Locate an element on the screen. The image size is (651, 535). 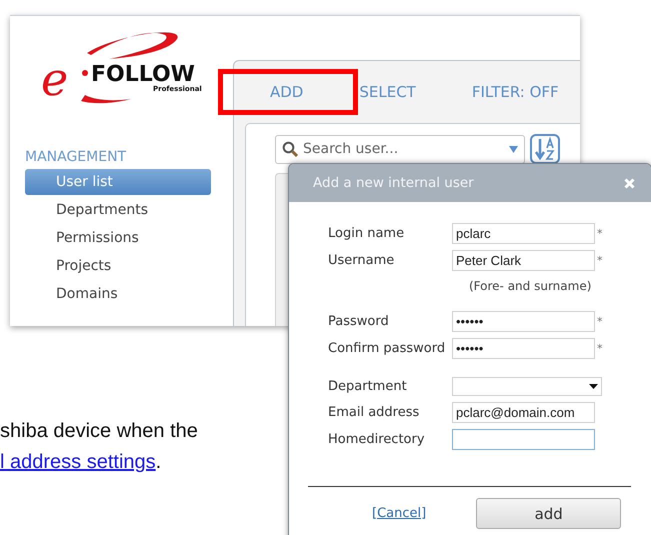
field-label: Department is located at coordinates (368, 386).